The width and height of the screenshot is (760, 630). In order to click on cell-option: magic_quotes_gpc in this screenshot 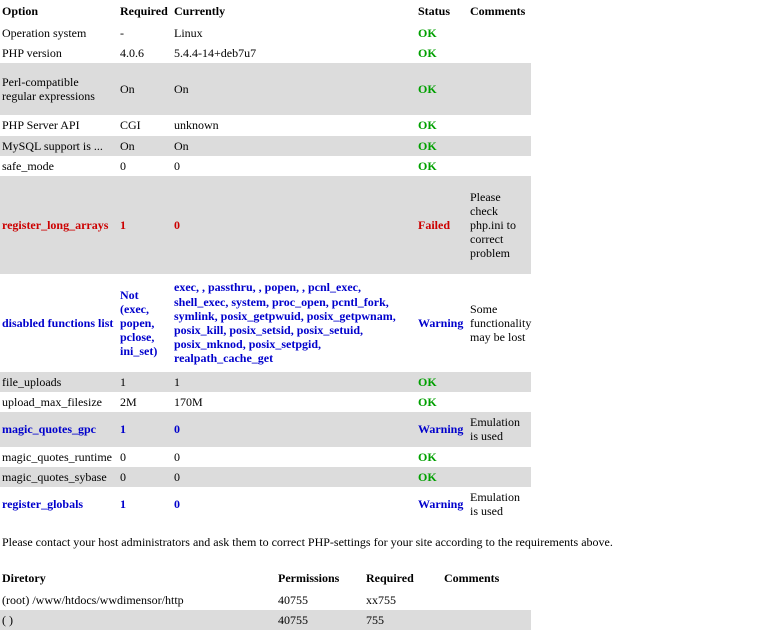, I will do `click(59, 429)`.